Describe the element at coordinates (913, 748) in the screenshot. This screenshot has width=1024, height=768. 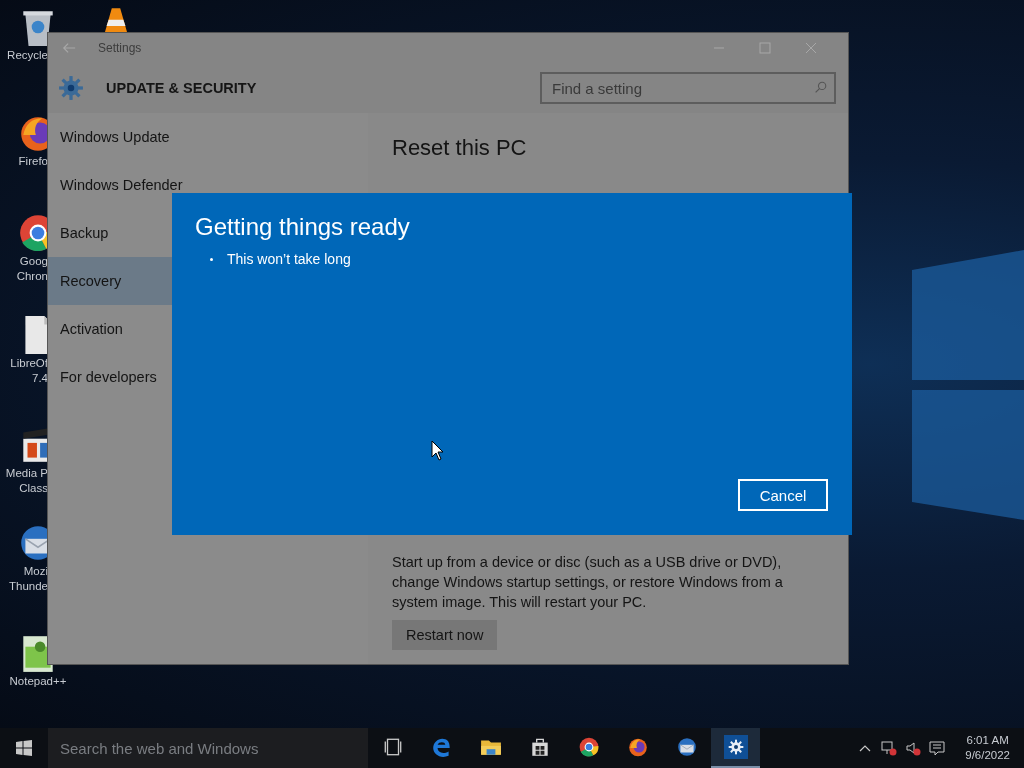
I see `speaker-muted-icon` at that location.